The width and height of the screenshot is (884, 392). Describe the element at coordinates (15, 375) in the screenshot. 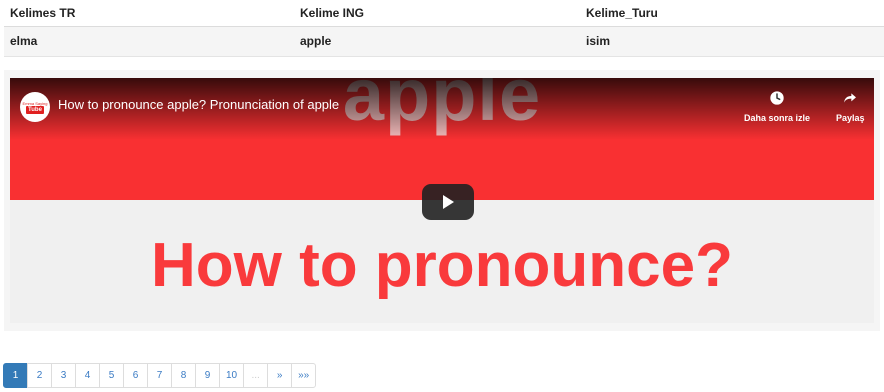

I see `page-1: 1` at that location.